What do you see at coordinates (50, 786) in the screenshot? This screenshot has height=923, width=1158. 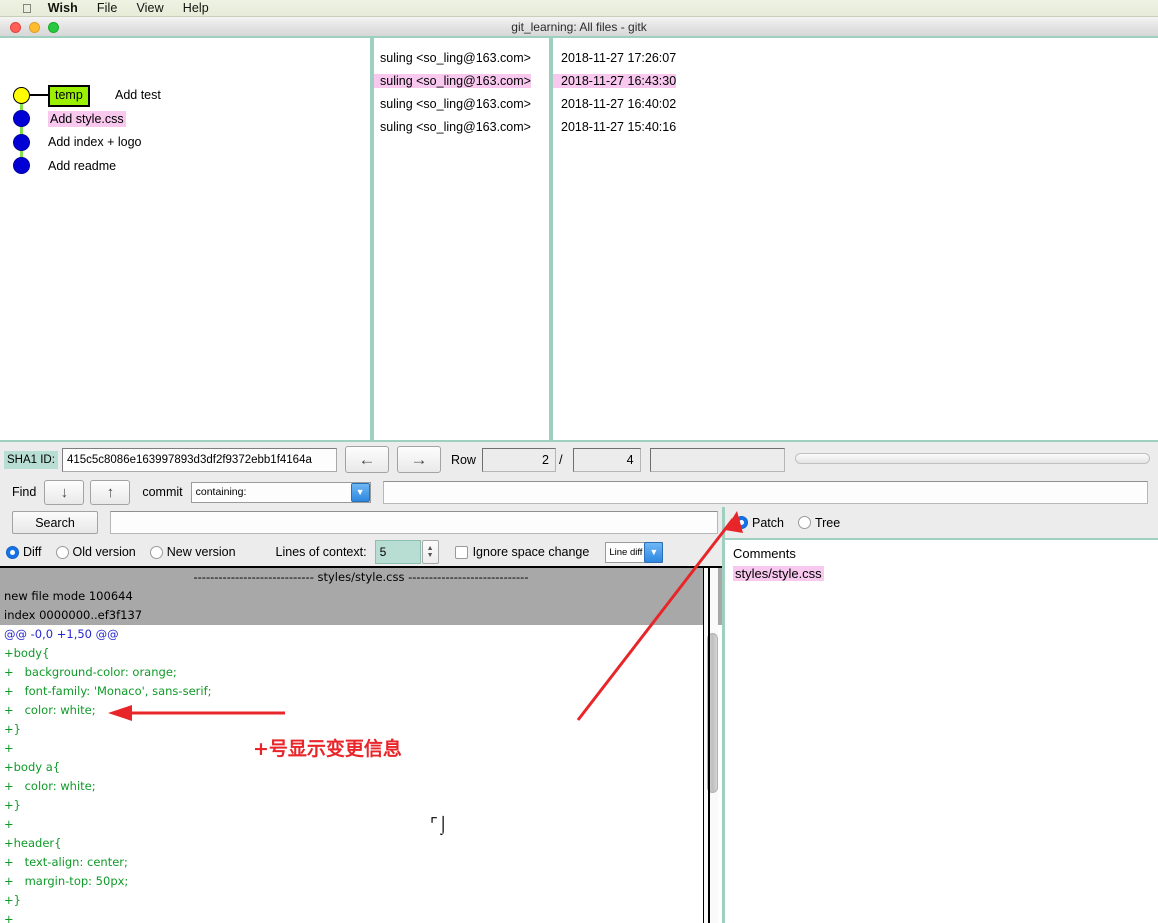 I see `diff-line: + color: white;` at bounding box center [50, 786].